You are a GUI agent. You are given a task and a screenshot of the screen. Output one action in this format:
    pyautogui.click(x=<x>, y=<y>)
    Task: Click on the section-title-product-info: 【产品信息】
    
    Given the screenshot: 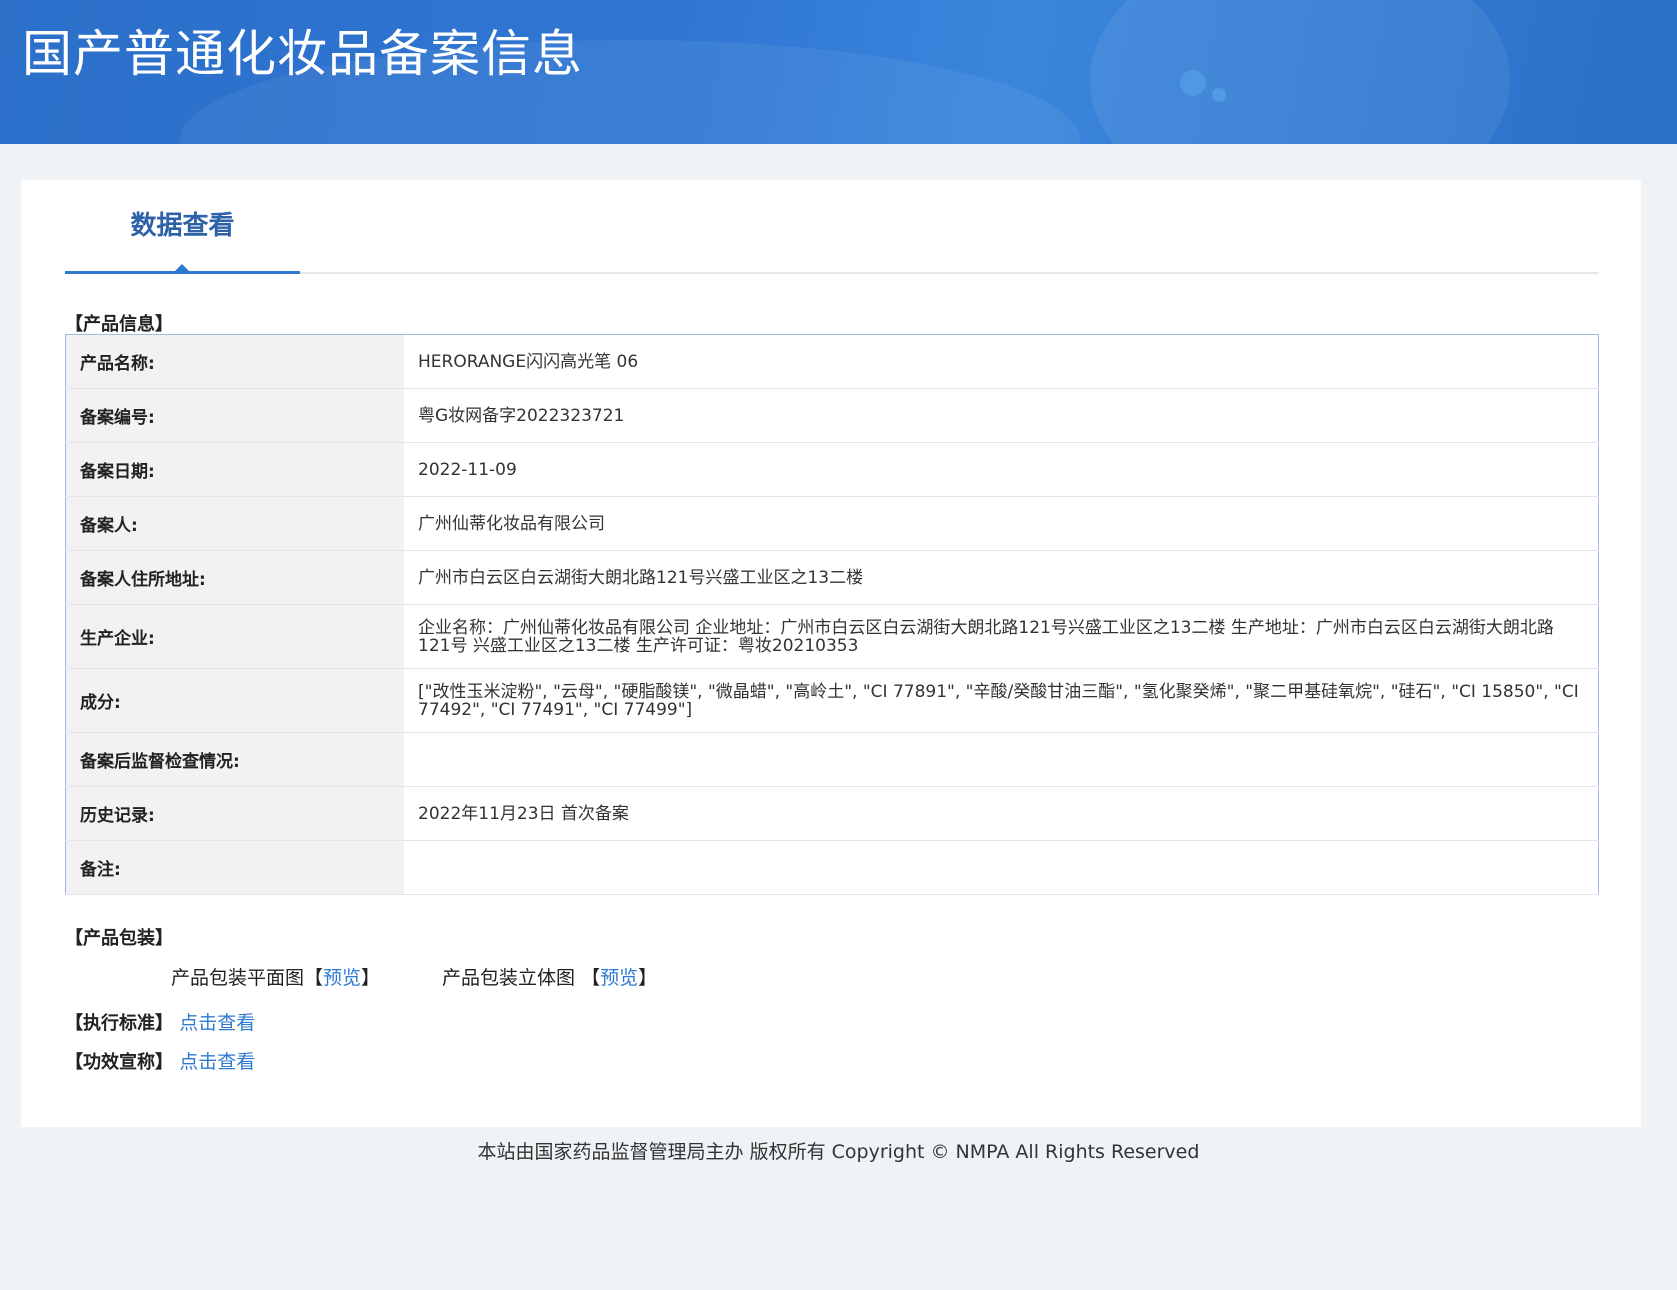 What is the action you would take?
    pyautogui.click(x=119, y=324)
    